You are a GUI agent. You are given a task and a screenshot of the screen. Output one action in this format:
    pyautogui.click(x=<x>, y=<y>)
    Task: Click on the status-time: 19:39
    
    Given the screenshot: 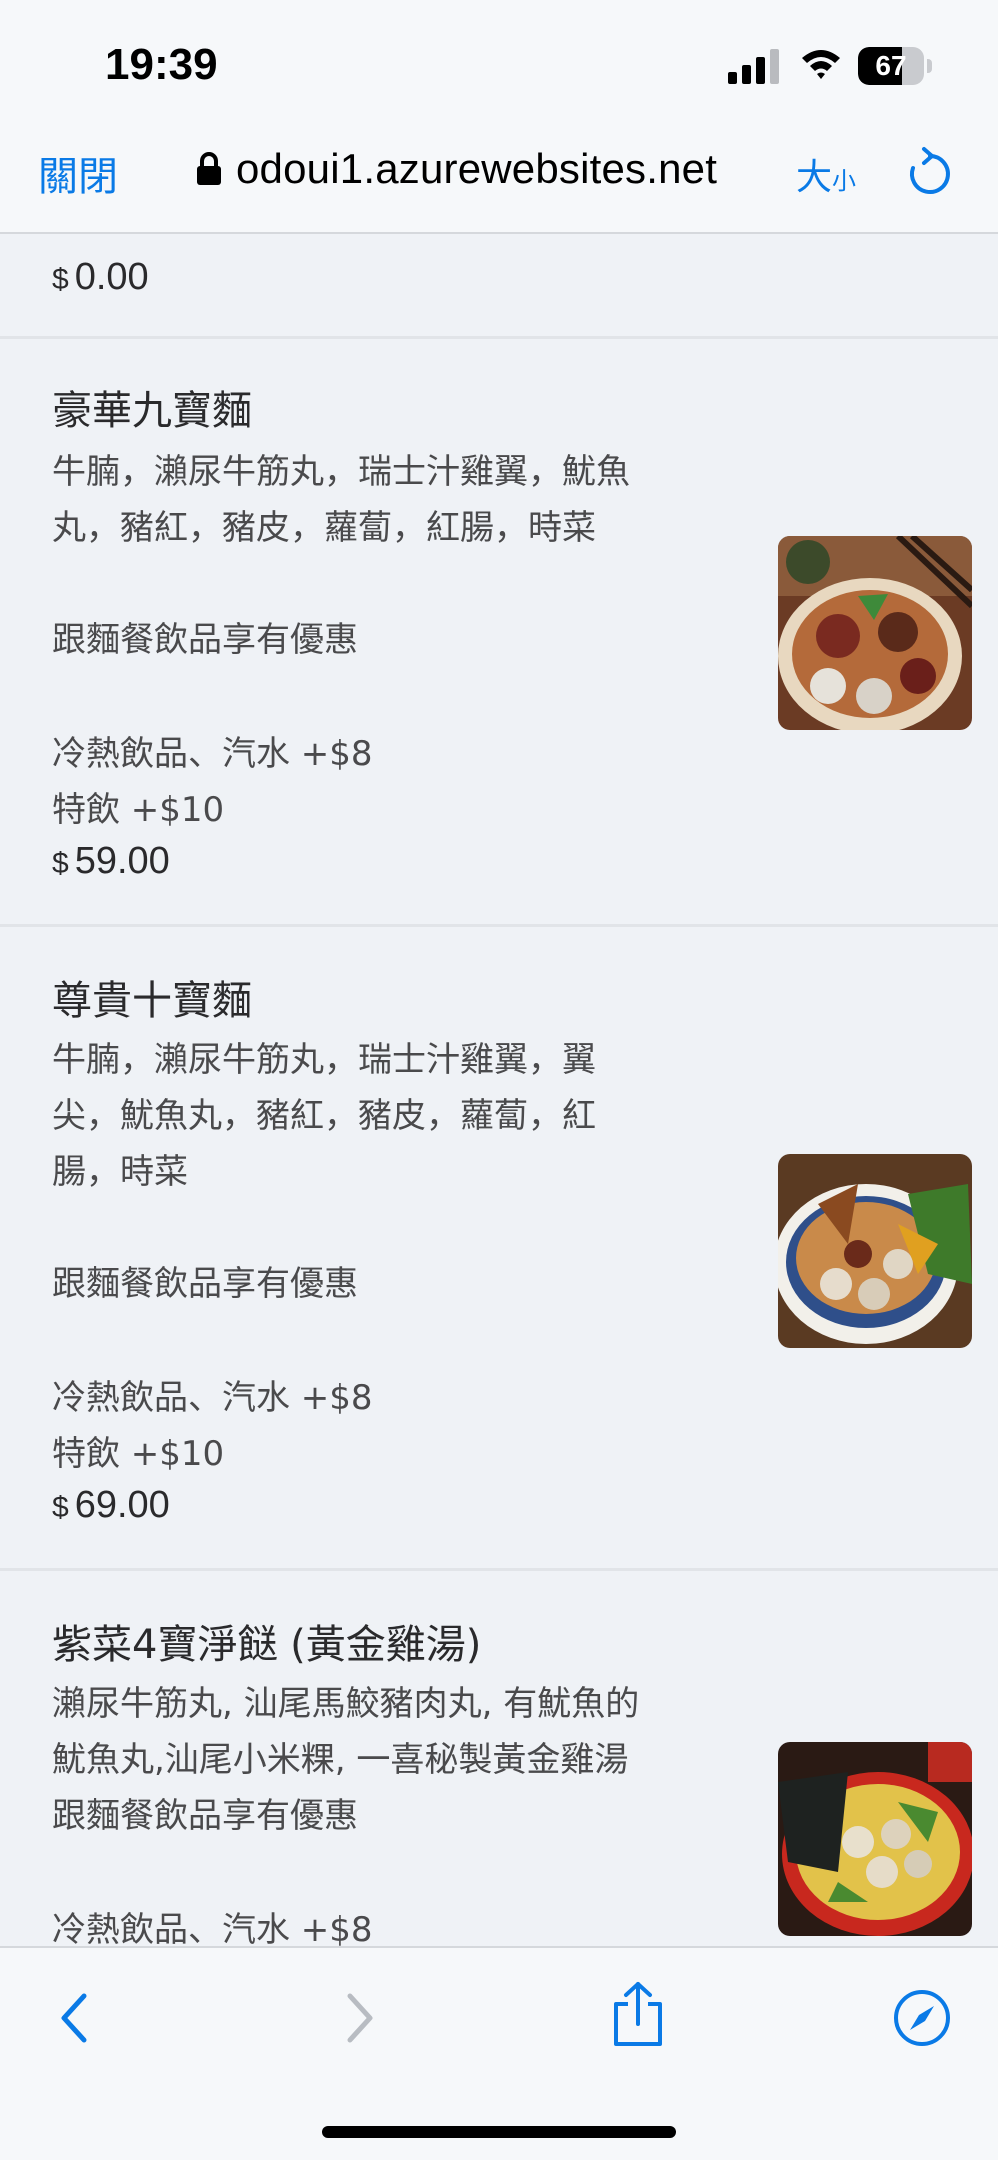 What is the action you would take?
    pyautogui.click(x=161, y=64)
    